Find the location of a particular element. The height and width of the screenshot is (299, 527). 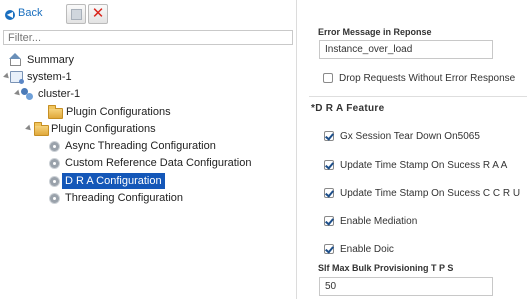

dra-feature-section-title: *D R A Feature is located at coordinates (348, 108).